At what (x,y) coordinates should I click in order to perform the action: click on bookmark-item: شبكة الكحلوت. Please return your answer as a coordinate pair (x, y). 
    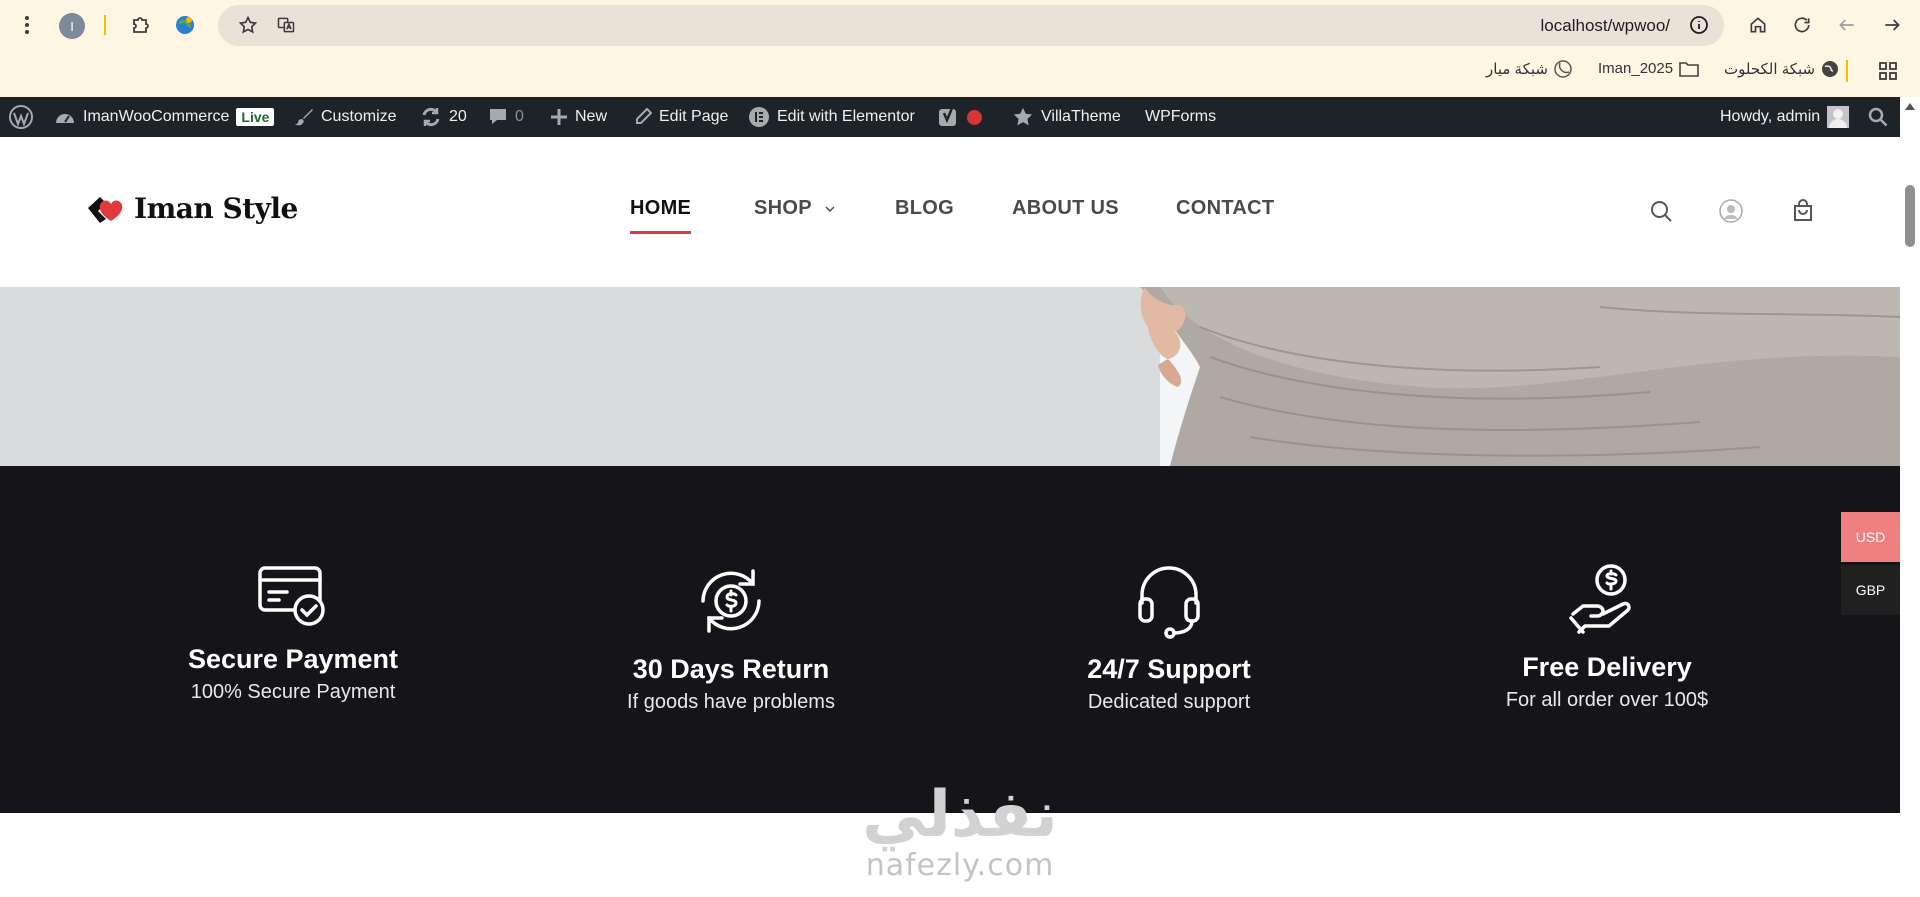
    Looking at the image, I should click on (1781, 69).